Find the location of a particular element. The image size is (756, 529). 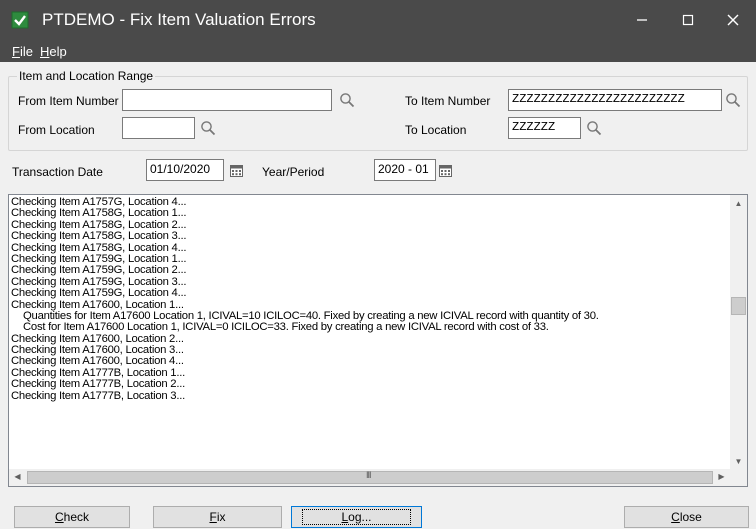

scroll-grip: III is located at coordinates (368, 475).